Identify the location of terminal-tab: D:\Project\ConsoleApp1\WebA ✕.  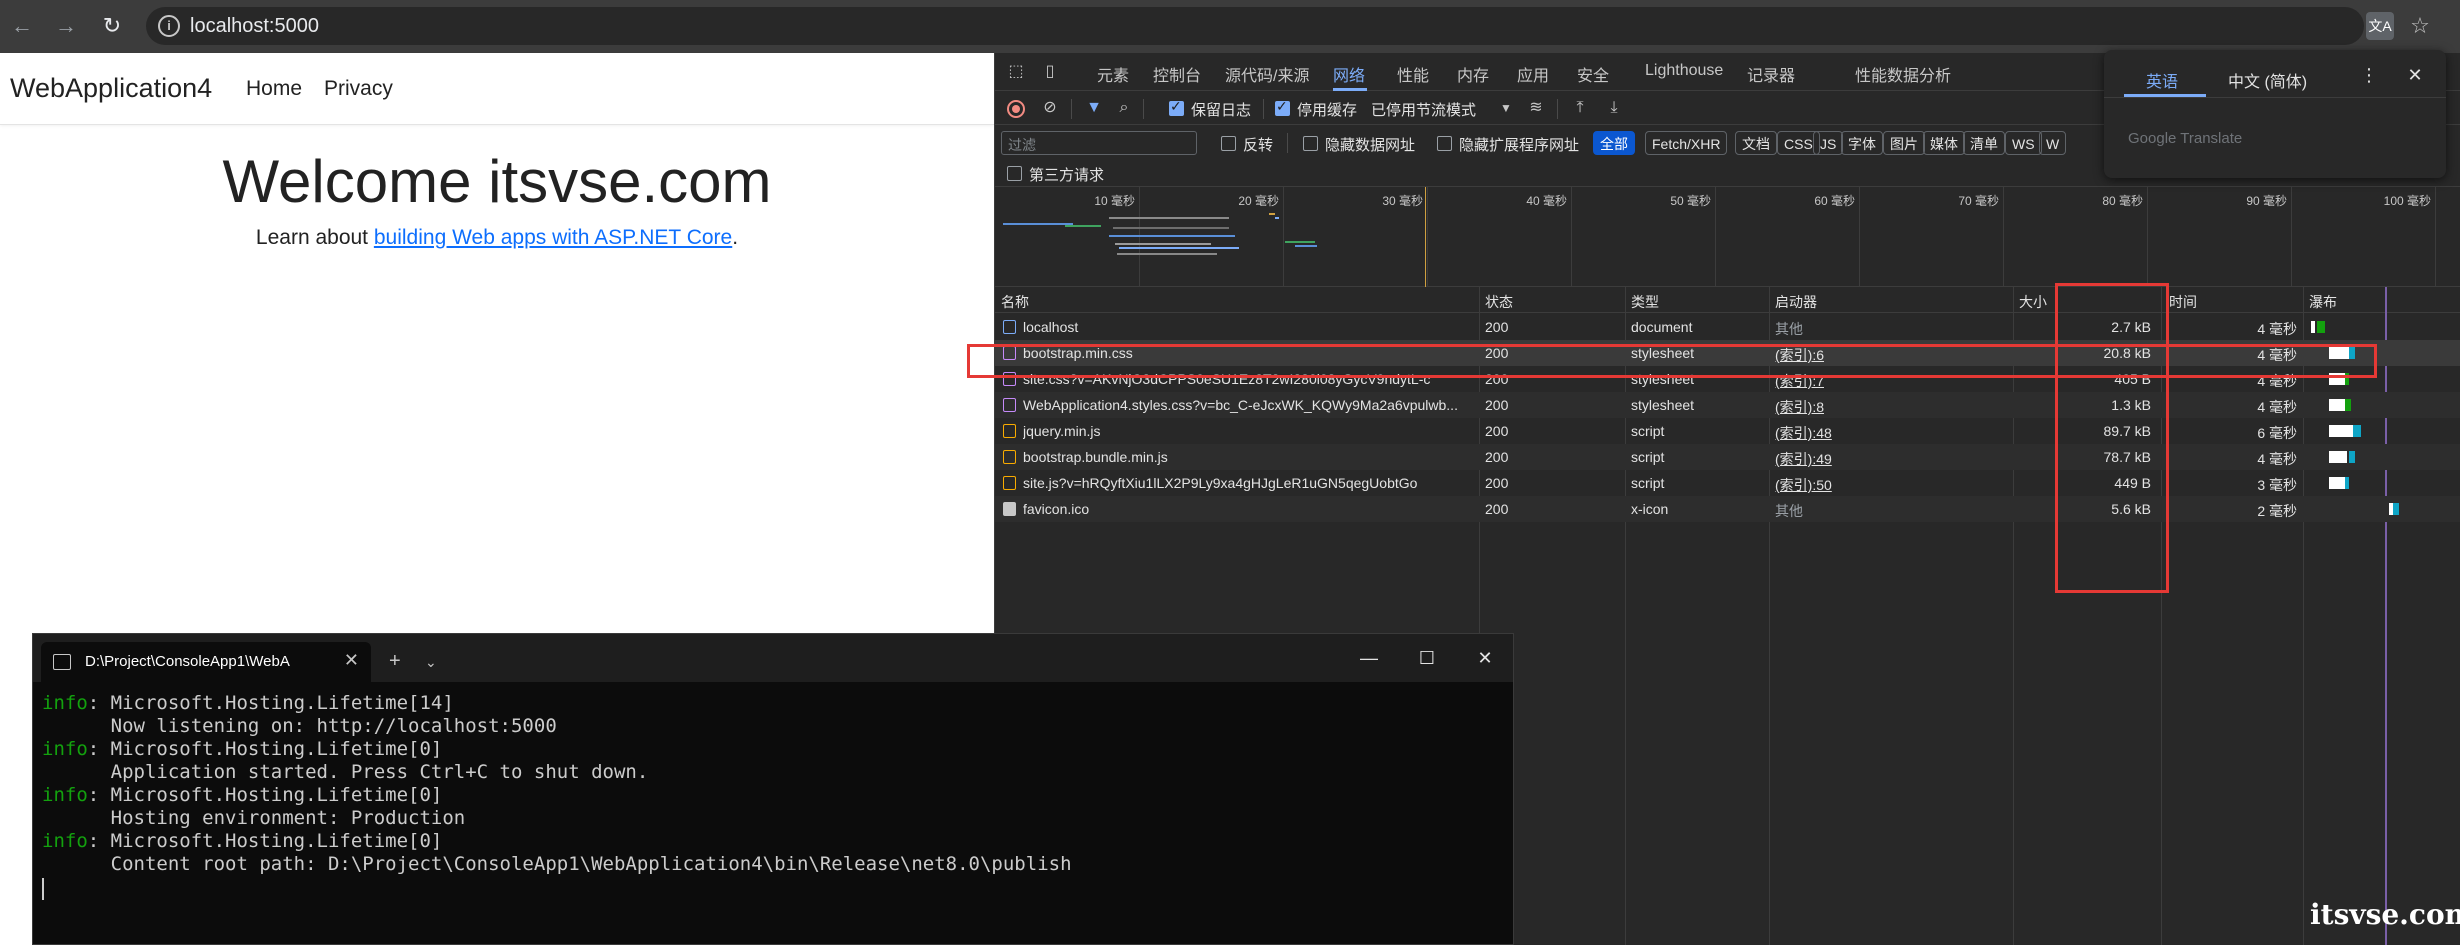
(206, 662).